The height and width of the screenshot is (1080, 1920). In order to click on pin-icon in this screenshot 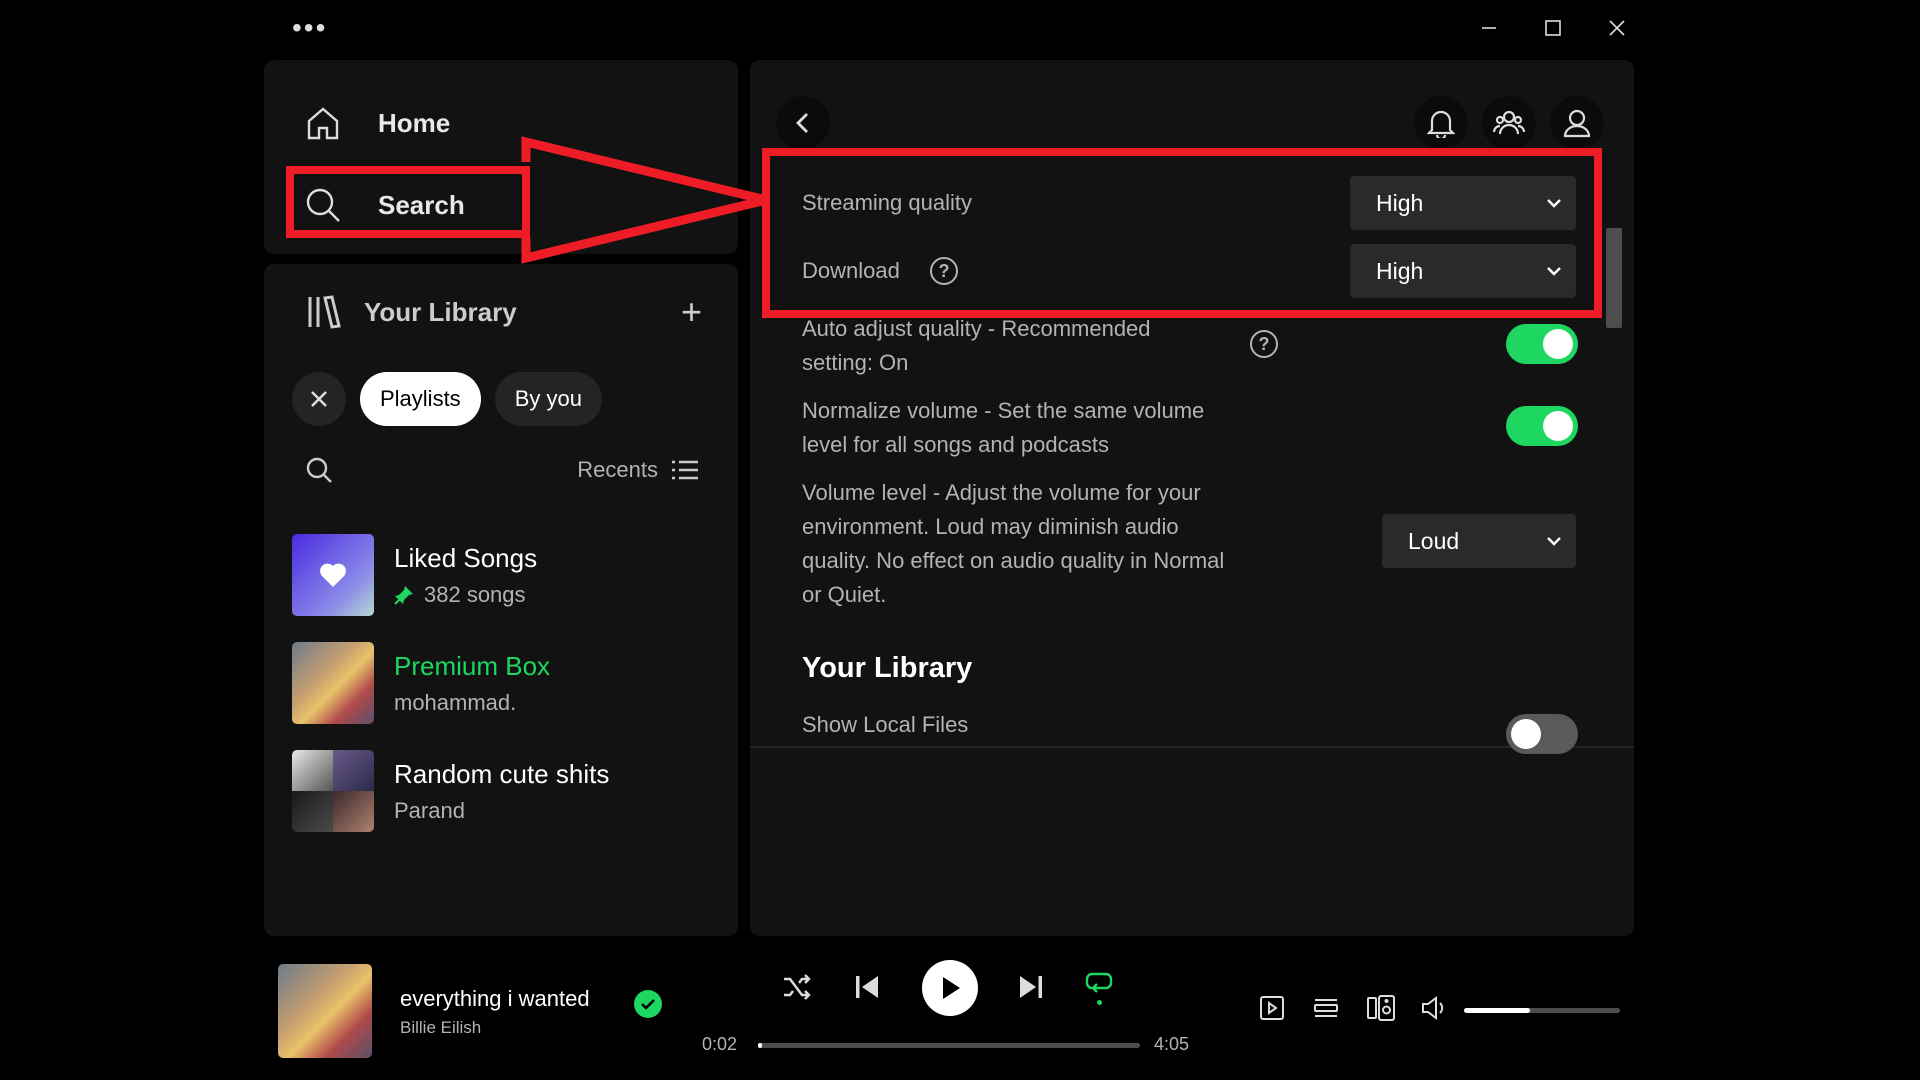, I will do `click(403, 595)`.